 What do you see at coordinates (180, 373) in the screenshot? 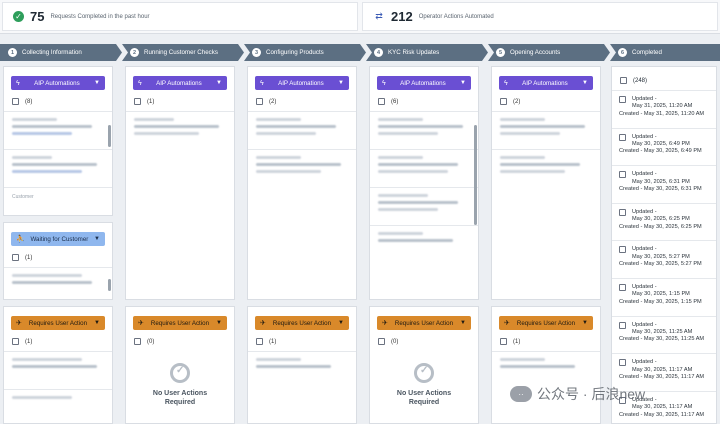
I see `check-ring-icon` at bounding box center [180, 373].